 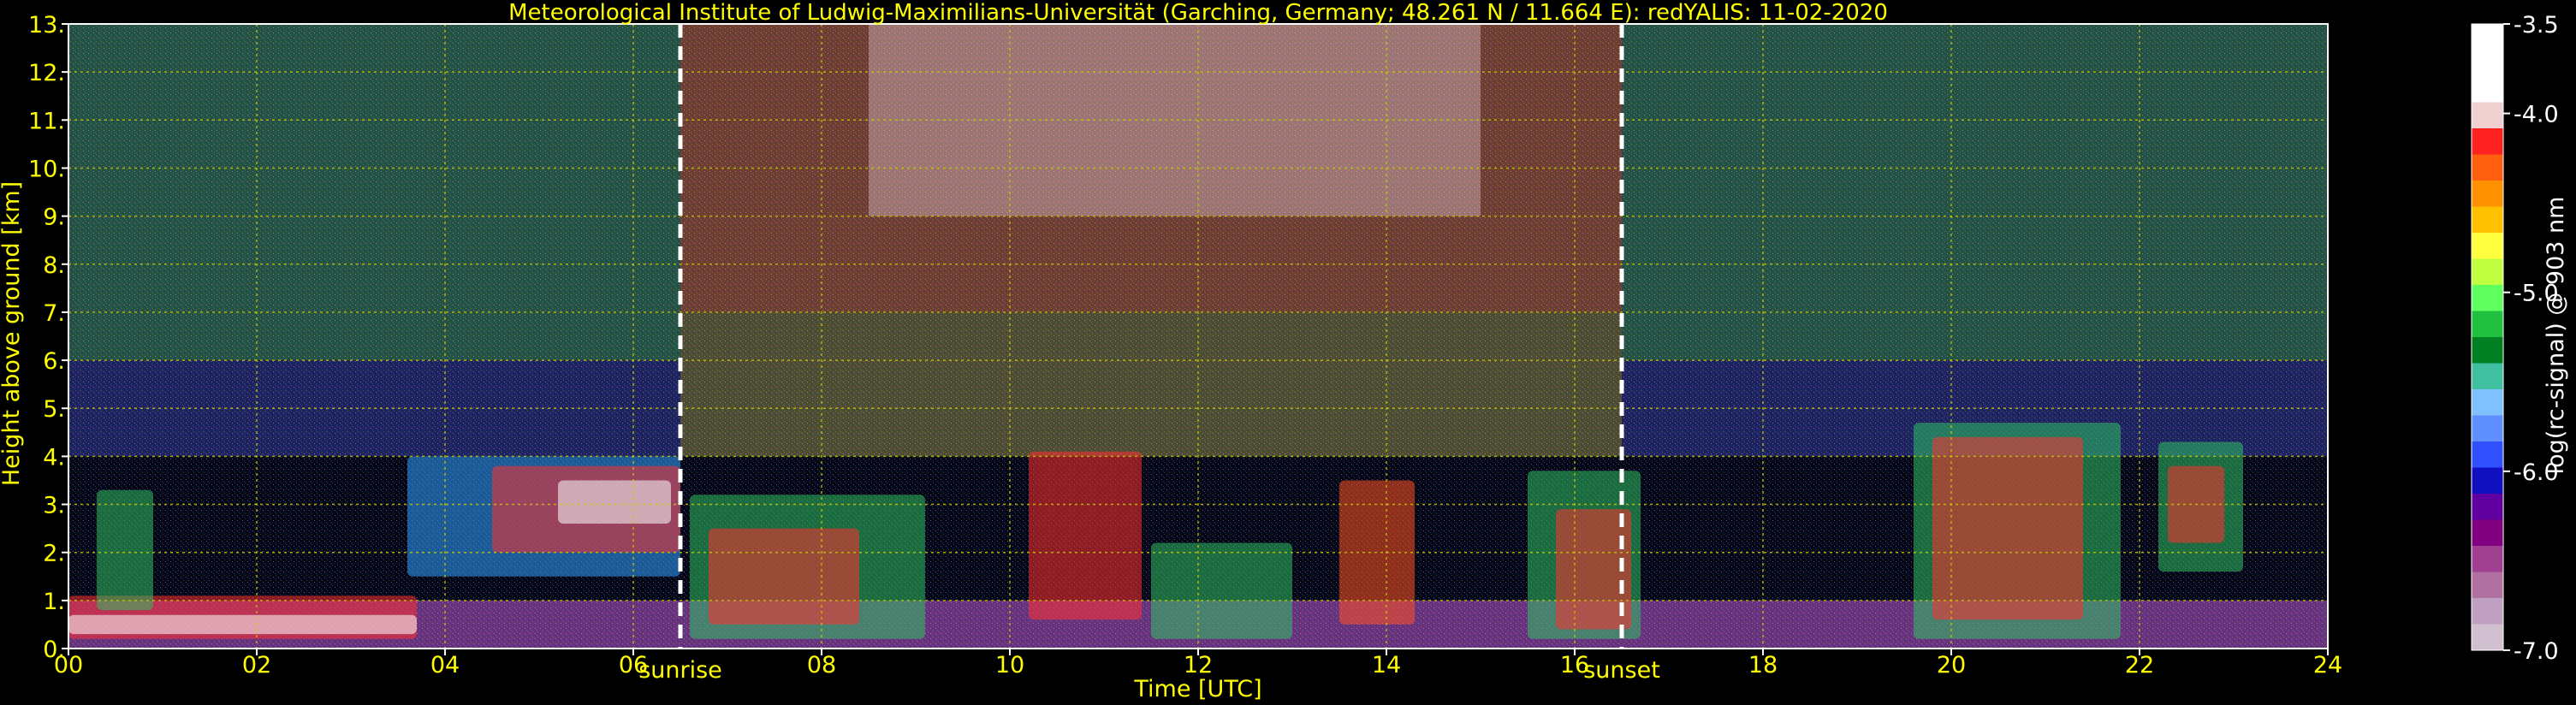 I want to click on colorbar-title: log(rc-signal) @ 903 nm, so click(x=2556, y=336).